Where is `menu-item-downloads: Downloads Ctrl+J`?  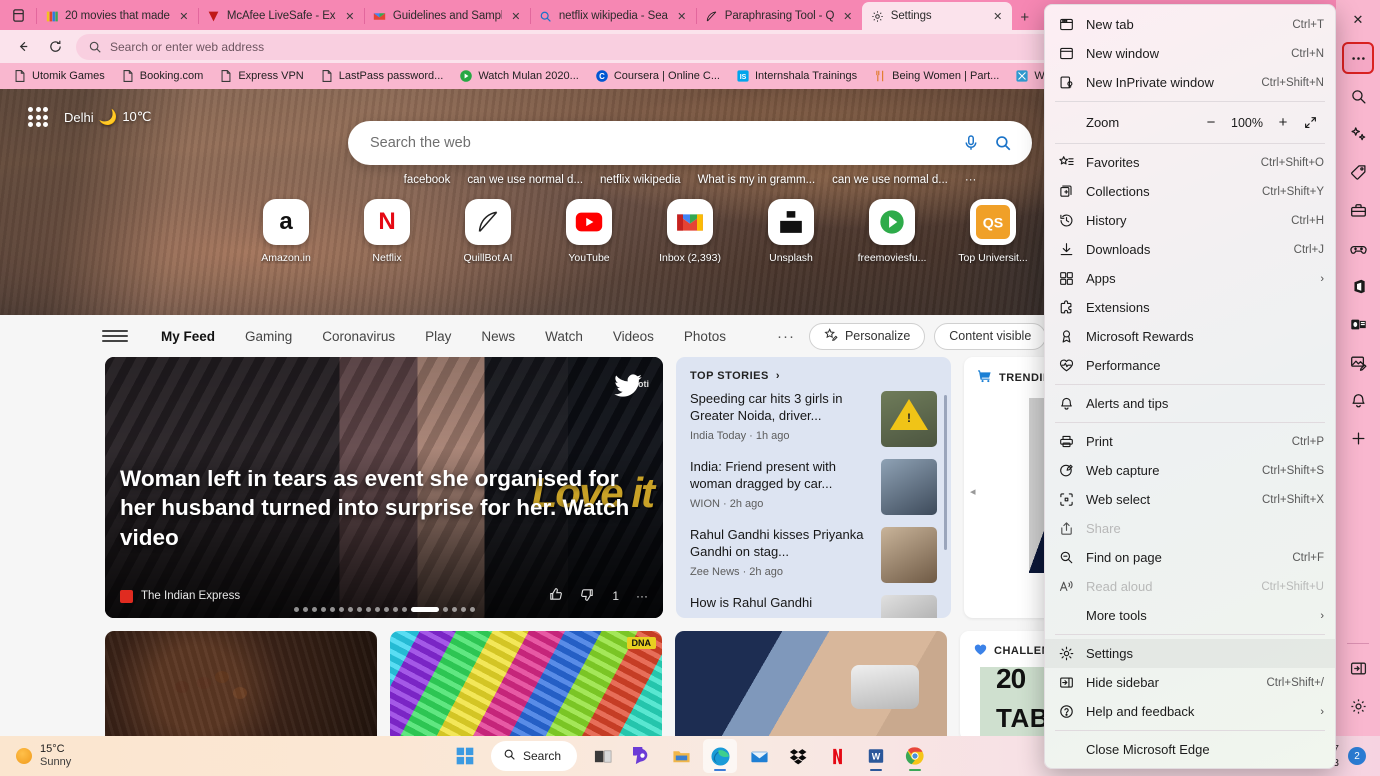 menu-item-downloads: Downloads Ctrl+J is located at coordinates (1190, 249).